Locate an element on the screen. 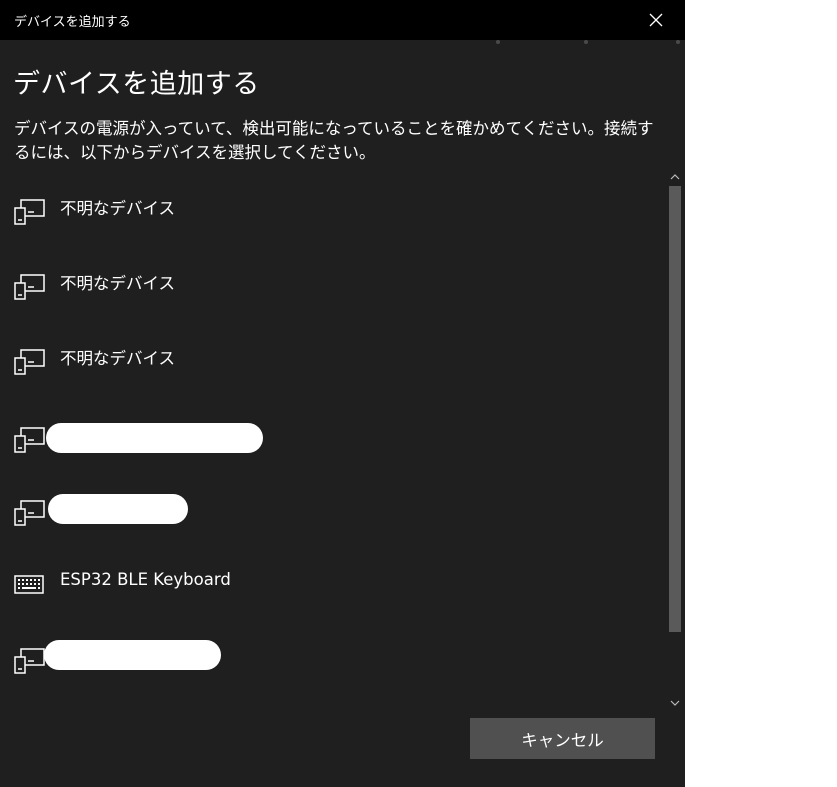  chevron-up-icon is located at coordinates (675, 177).